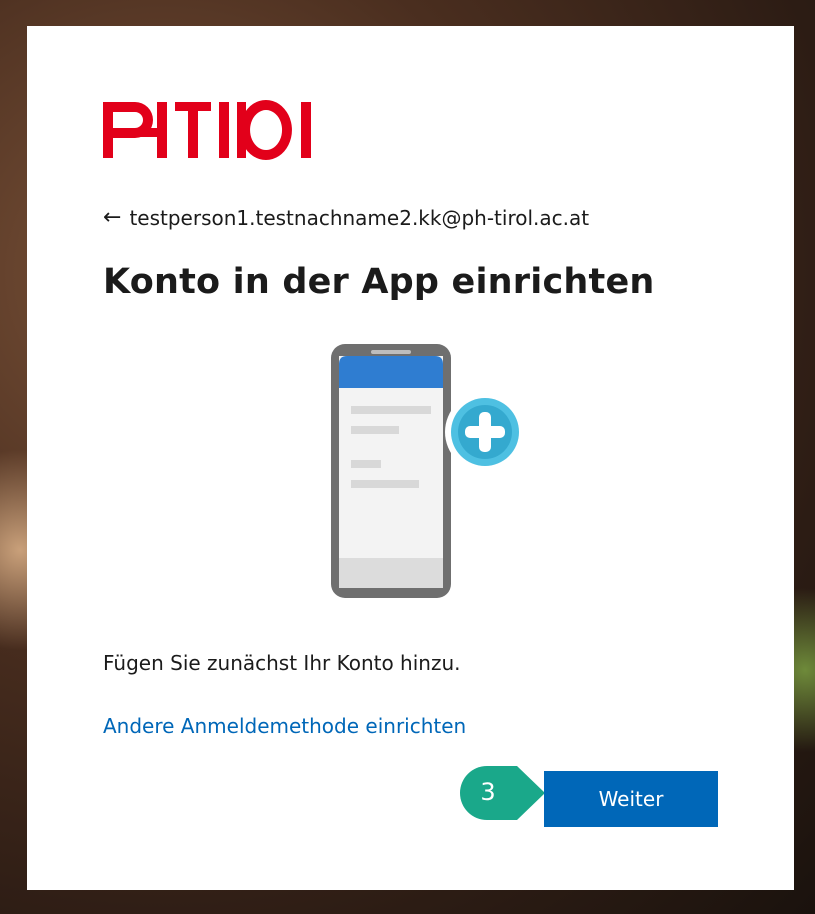 The height and width of the screenshot is (914, 815). I want to click on next-button: Weiter, so click(631, 799).